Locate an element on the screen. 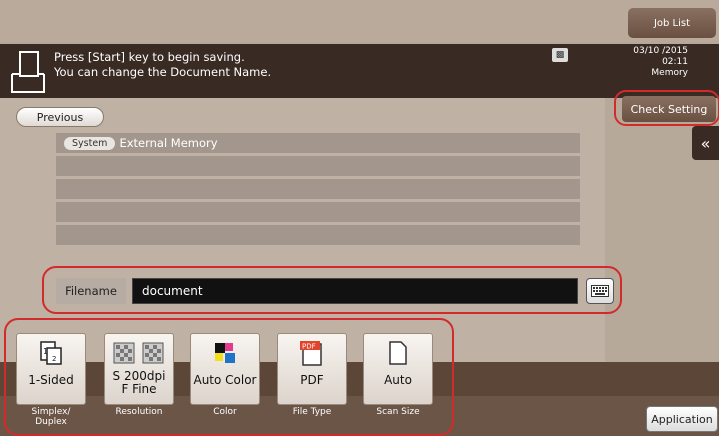 The image size is (719, 436). keyboard-icon is located at coordinates (600, 291).